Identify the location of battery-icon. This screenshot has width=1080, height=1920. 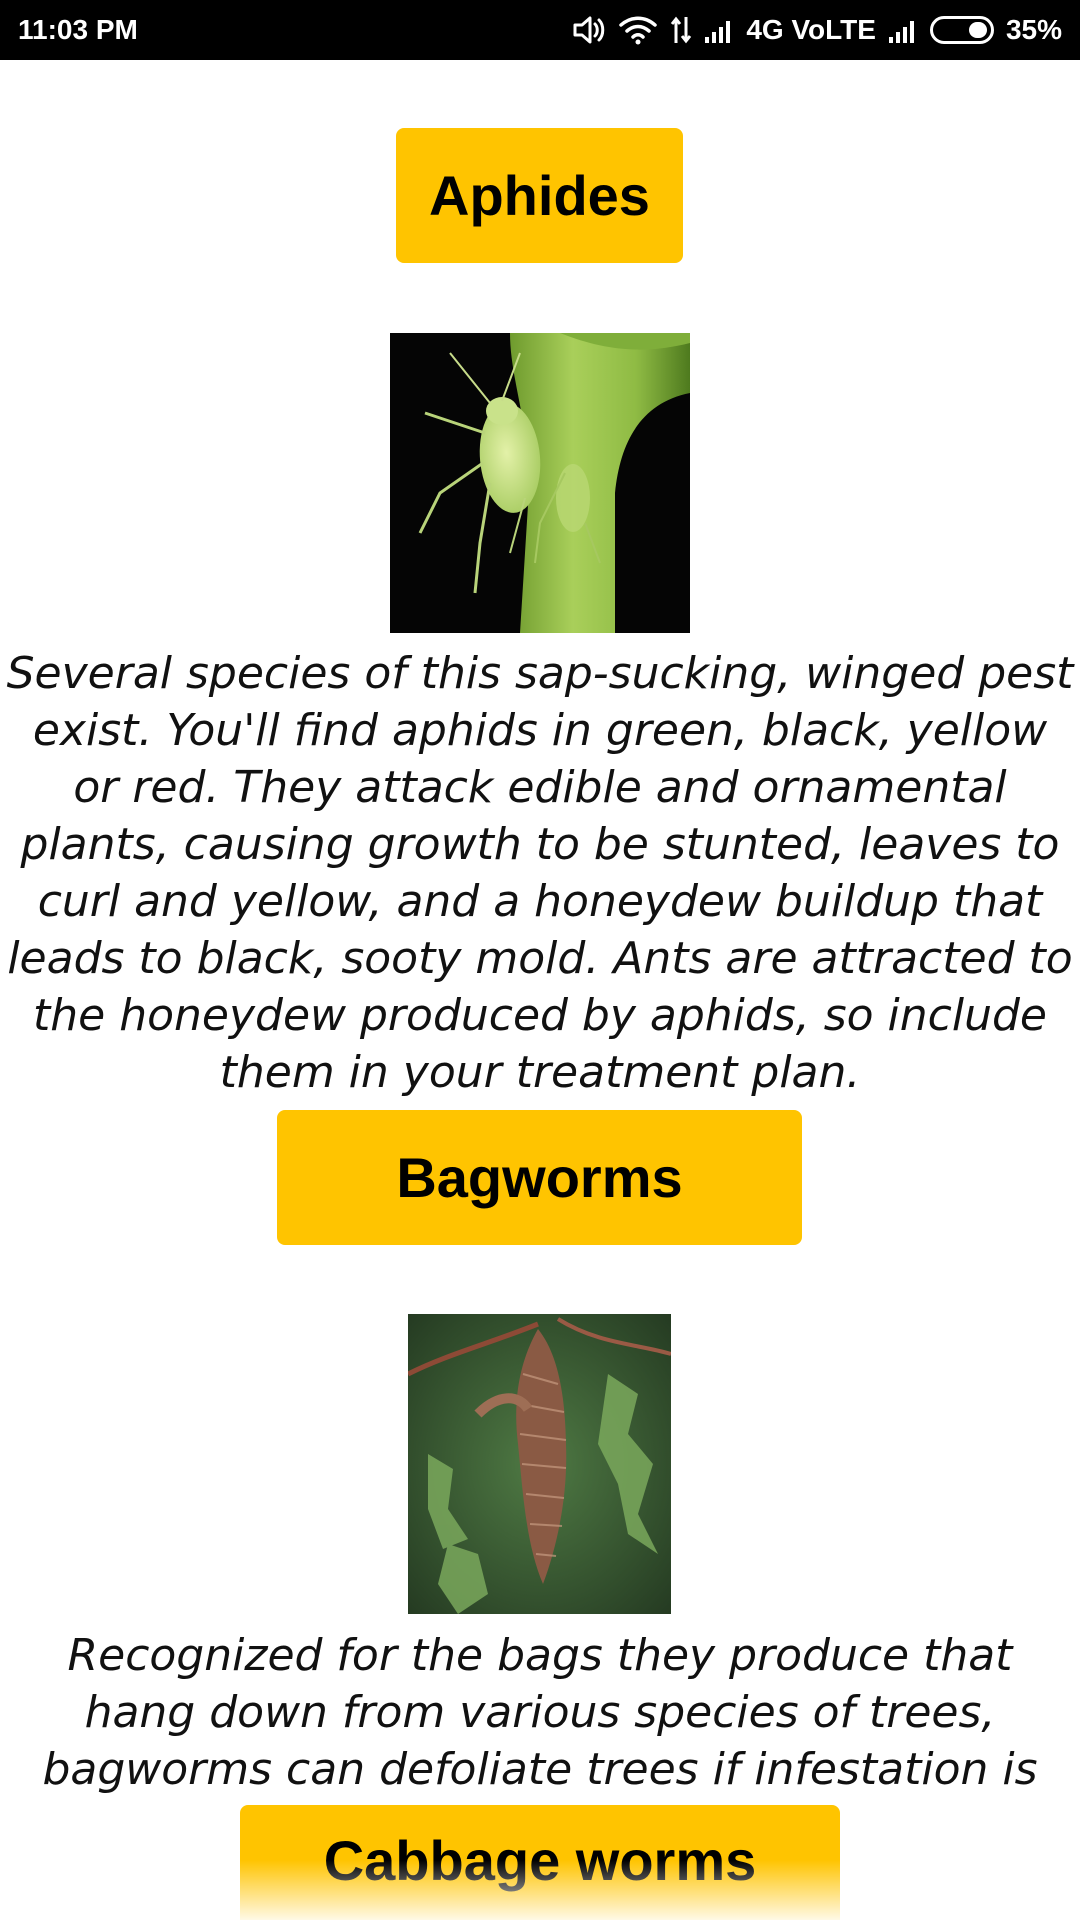
(961, 30).